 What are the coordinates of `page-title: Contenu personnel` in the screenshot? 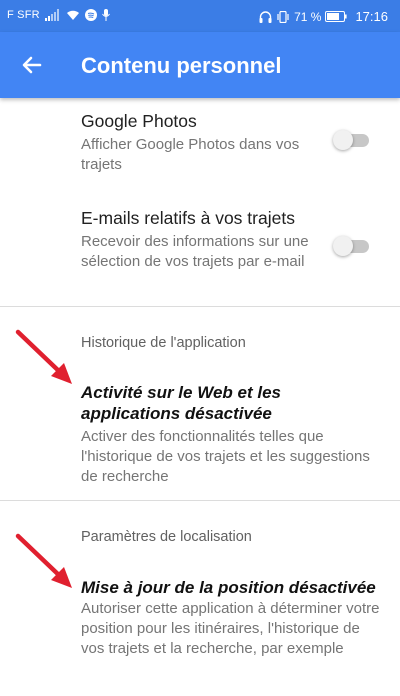 It's located at (181, 65).